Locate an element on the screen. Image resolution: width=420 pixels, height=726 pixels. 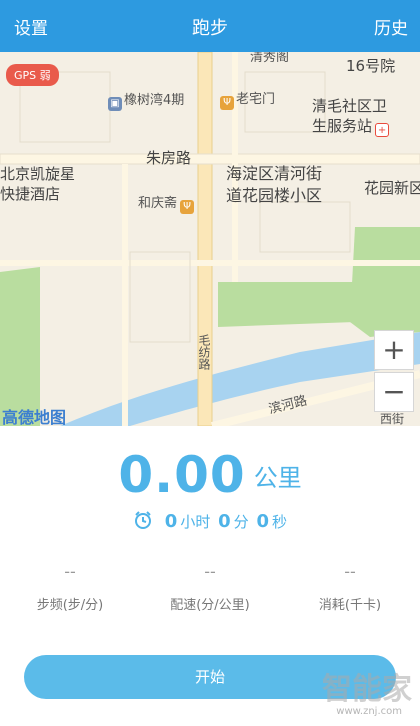
map-label: 清毛社区卫 is located at coordinates (350, 106).